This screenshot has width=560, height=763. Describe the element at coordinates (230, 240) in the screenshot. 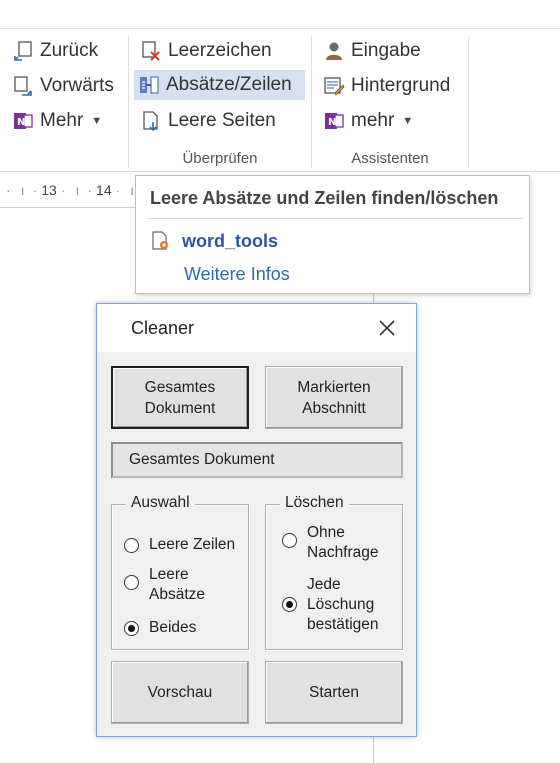

I see `addin-name: word_tools` at that location.